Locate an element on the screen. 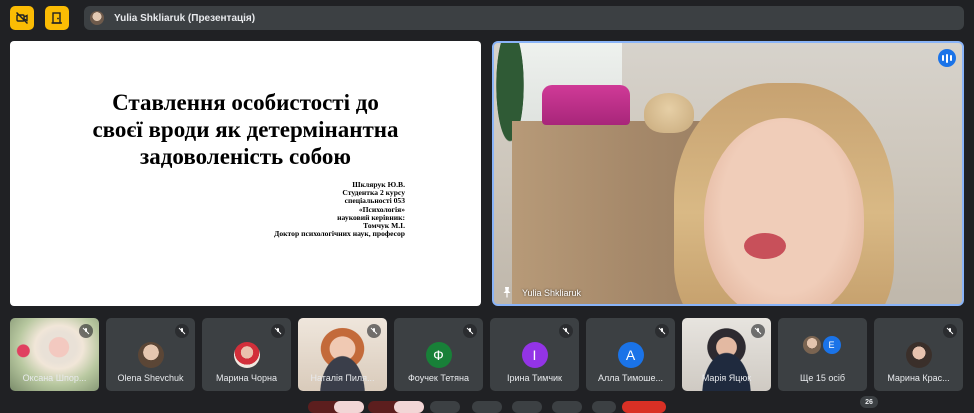 This screenshot has height=413, width=974. participant-avatar: Ф is located at coordinates (438, 355).